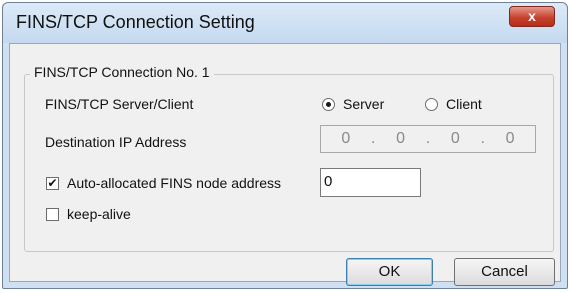 The height and width of the screenshot is (293, 572). Describe the element at coordinates (135, 22) in the screenshot. I see `window-title: FINS/TCP Connection Setting` at that location.